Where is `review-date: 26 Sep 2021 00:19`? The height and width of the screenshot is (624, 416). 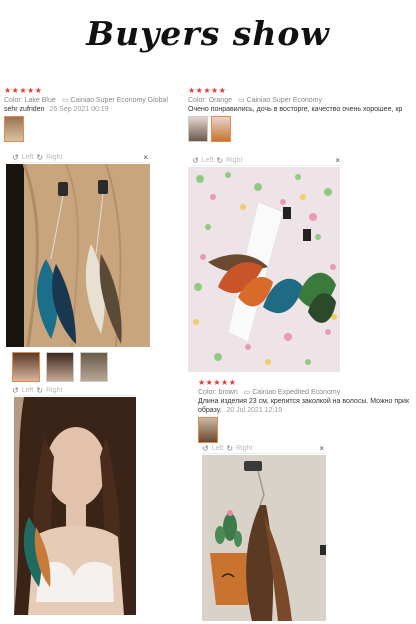
review-date: 26 Sep 2021 00:19 is located at coordinates (79, 109).